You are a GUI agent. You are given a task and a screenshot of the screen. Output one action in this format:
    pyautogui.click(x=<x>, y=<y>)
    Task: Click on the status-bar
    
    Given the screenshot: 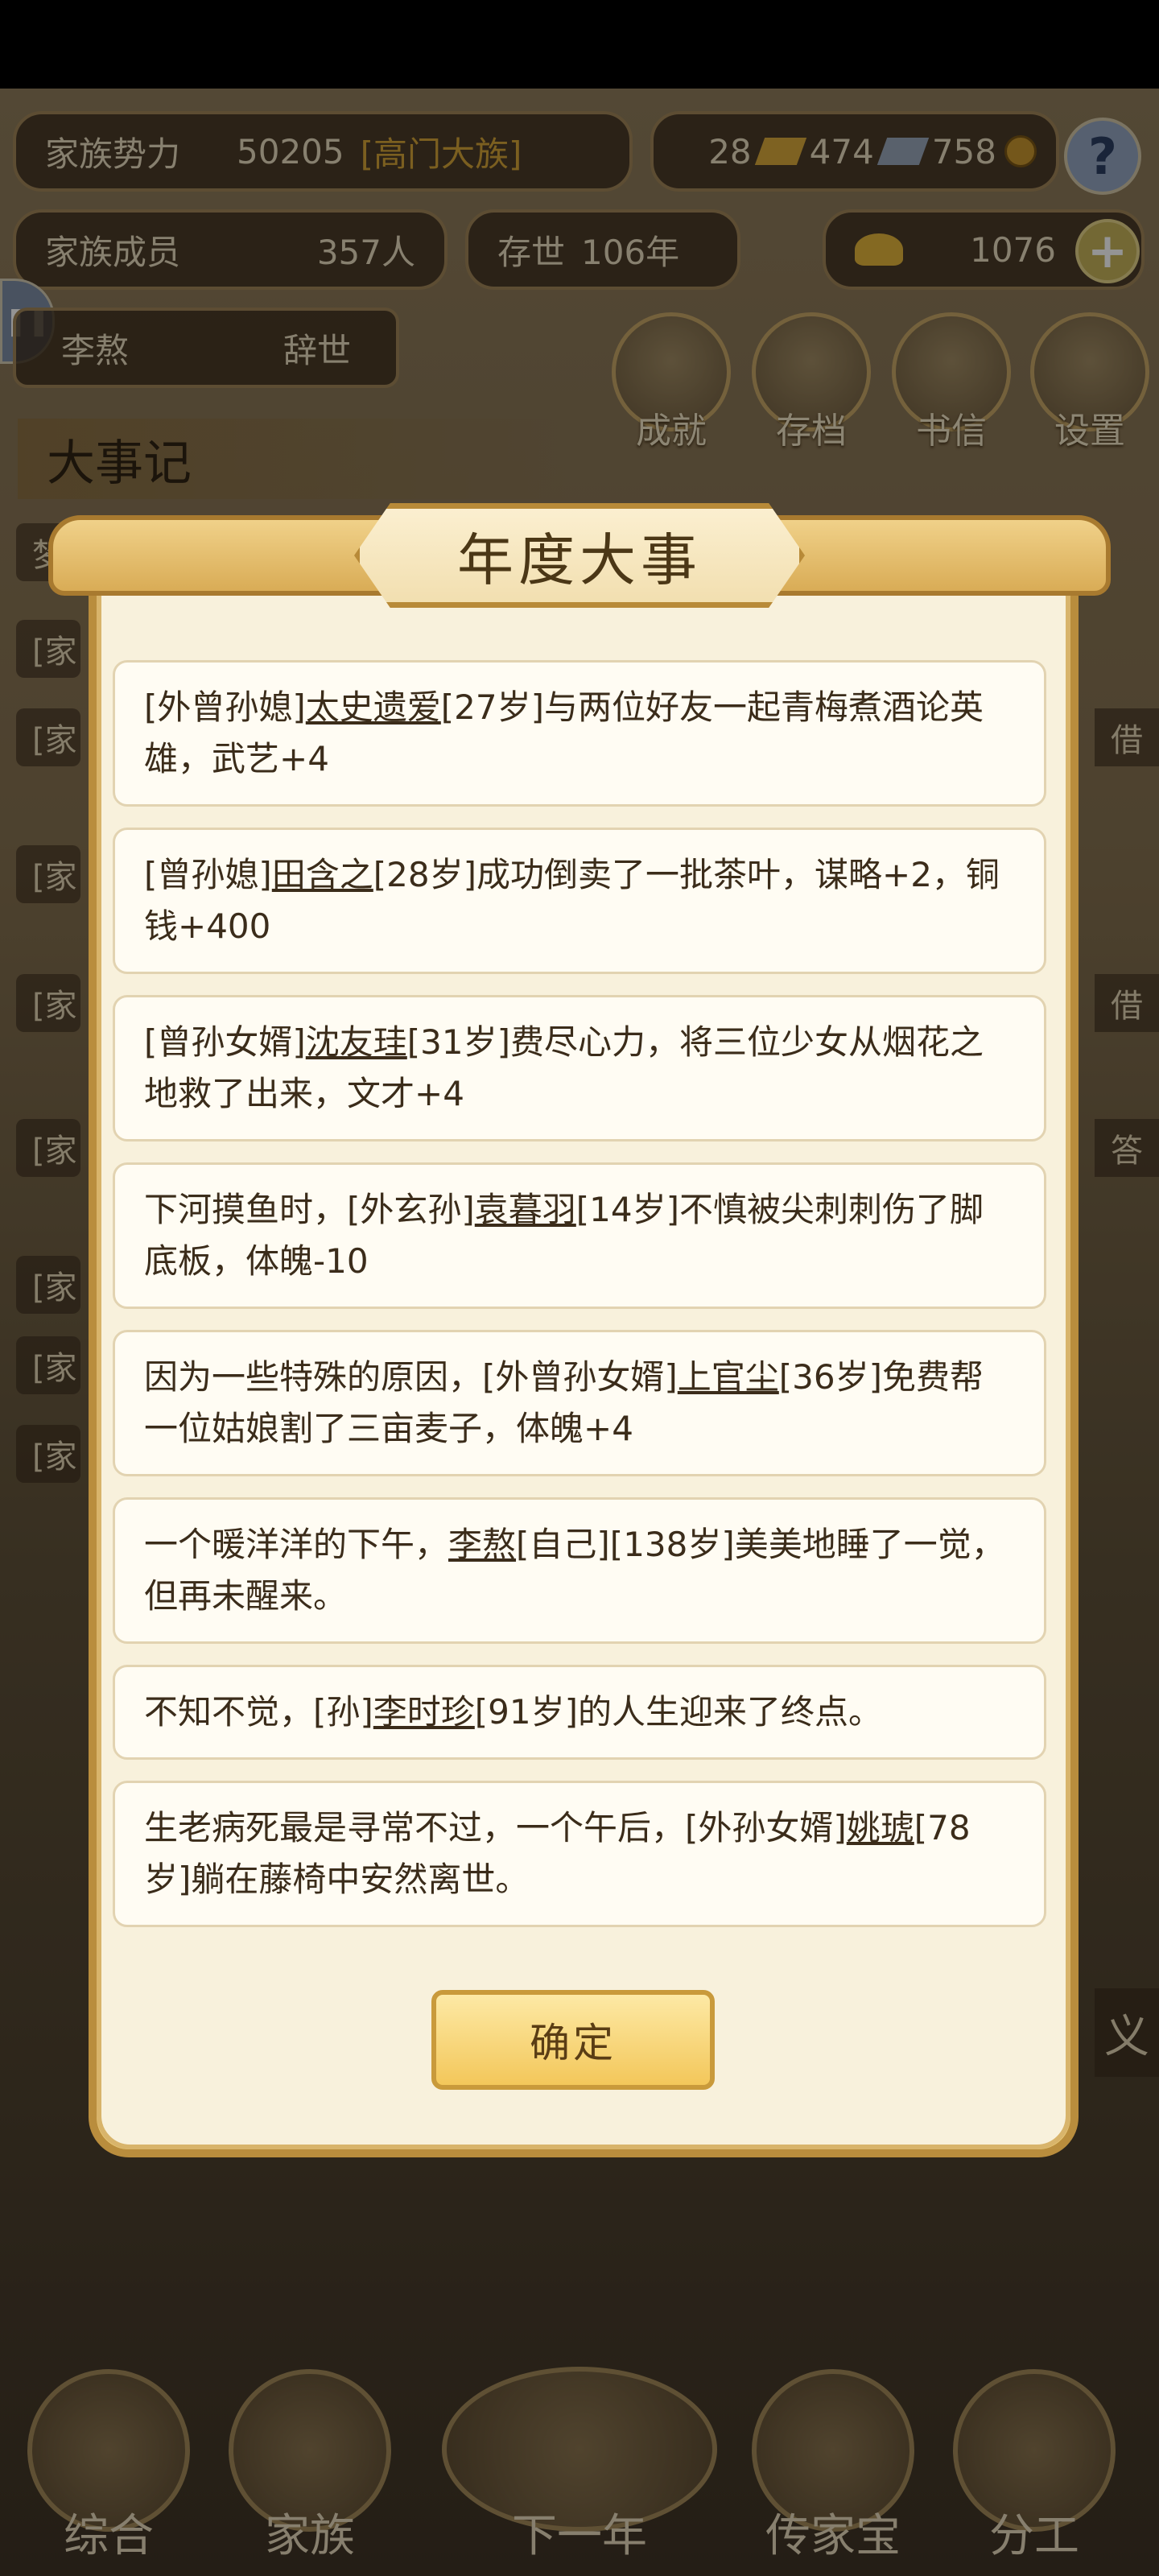 What is the action you would take?
    pyautogui.click(x=579, y=44)
    